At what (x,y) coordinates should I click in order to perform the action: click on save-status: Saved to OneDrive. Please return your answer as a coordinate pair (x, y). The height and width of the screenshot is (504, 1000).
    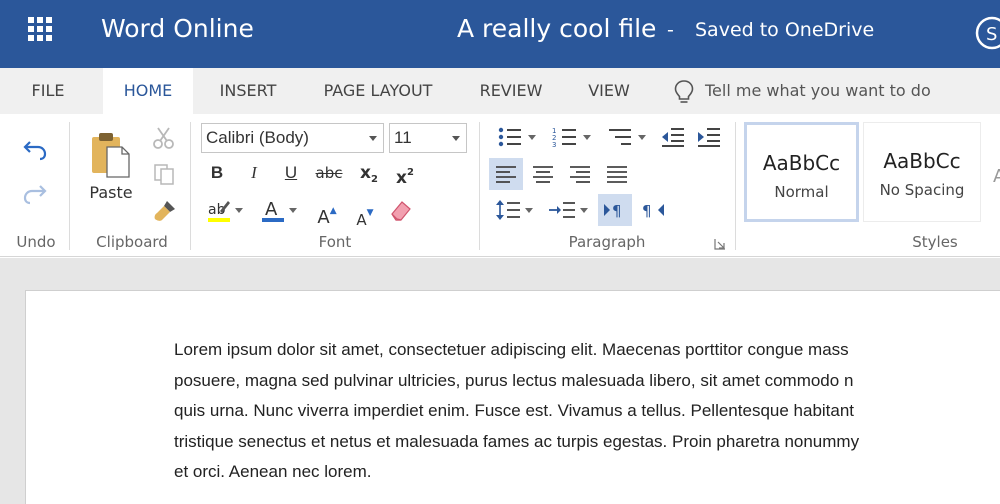
    Looking at the image, I should click on (785, 30).